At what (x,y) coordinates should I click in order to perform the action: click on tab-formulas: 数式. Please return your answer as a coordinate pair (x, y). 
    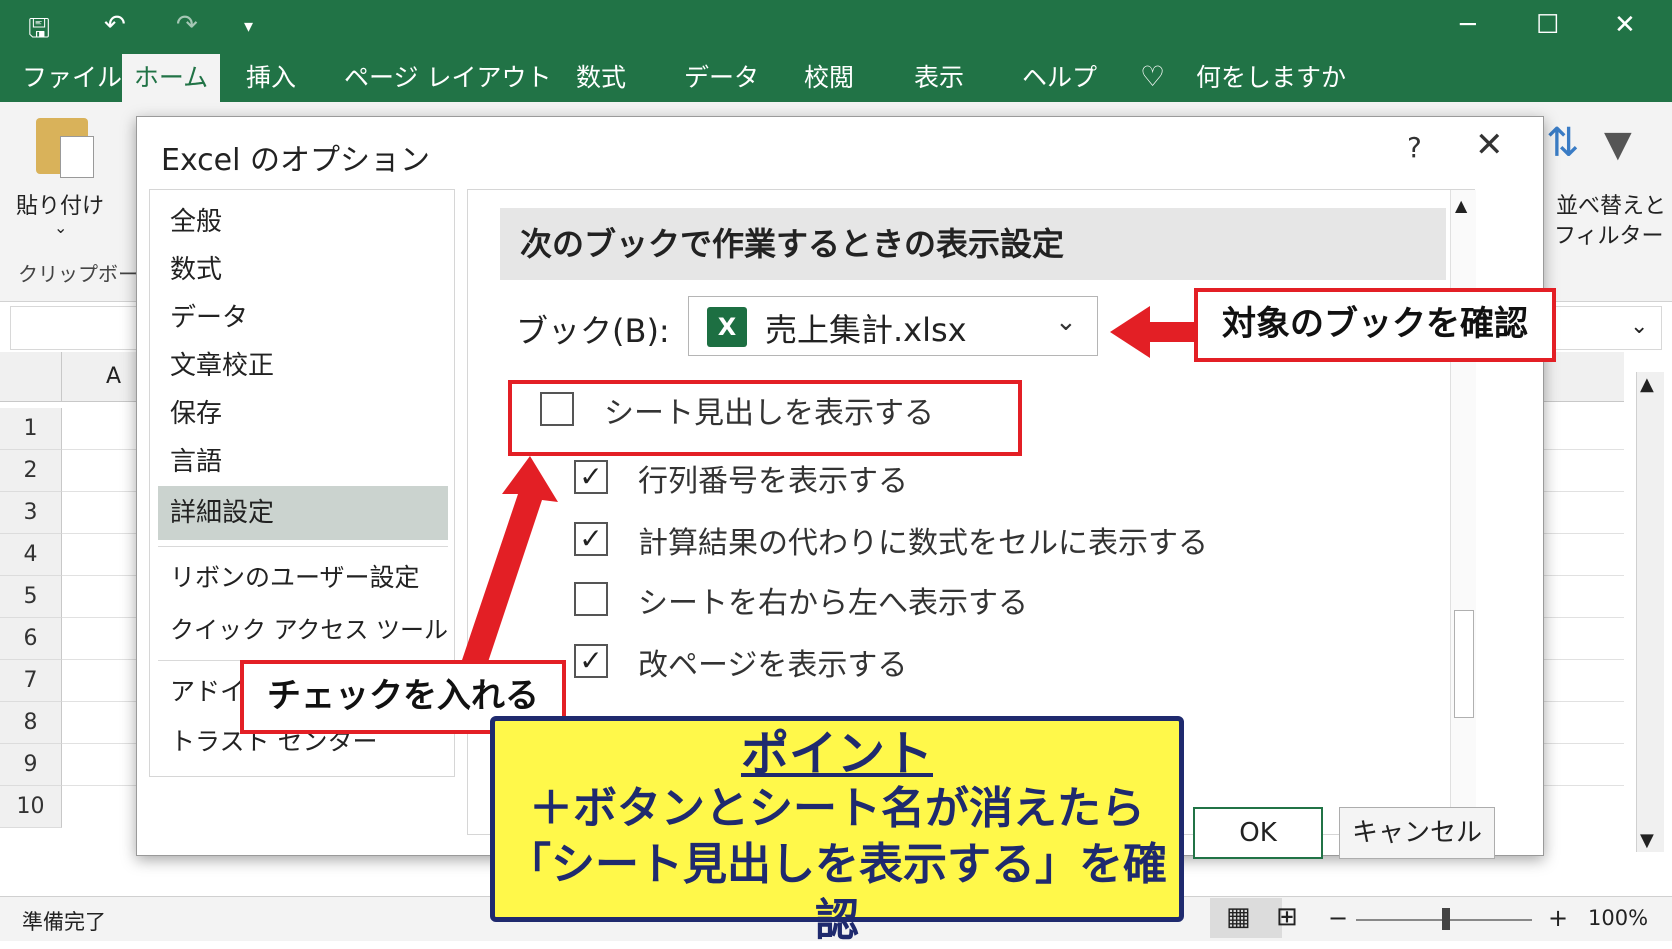
    Looking at the image, I should click on (601, 78).